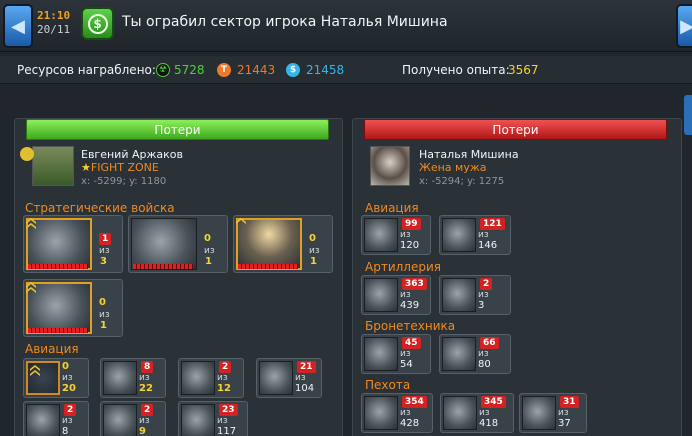 The width and height of the screenshot is (692, 436). I want to click on defender-coords: x: -5294; y: 1275, so click(462, 181).